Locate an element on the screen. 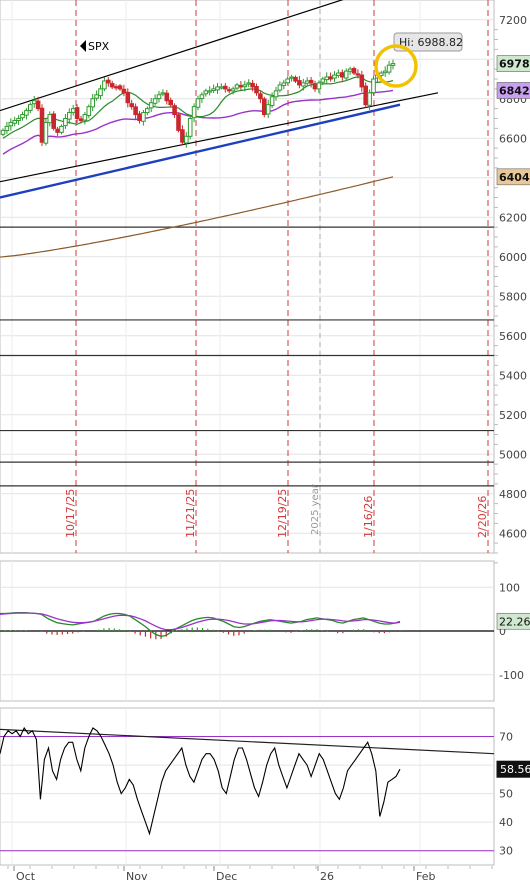  price-tick-label: 5400 is located at coordinates (513, 375).